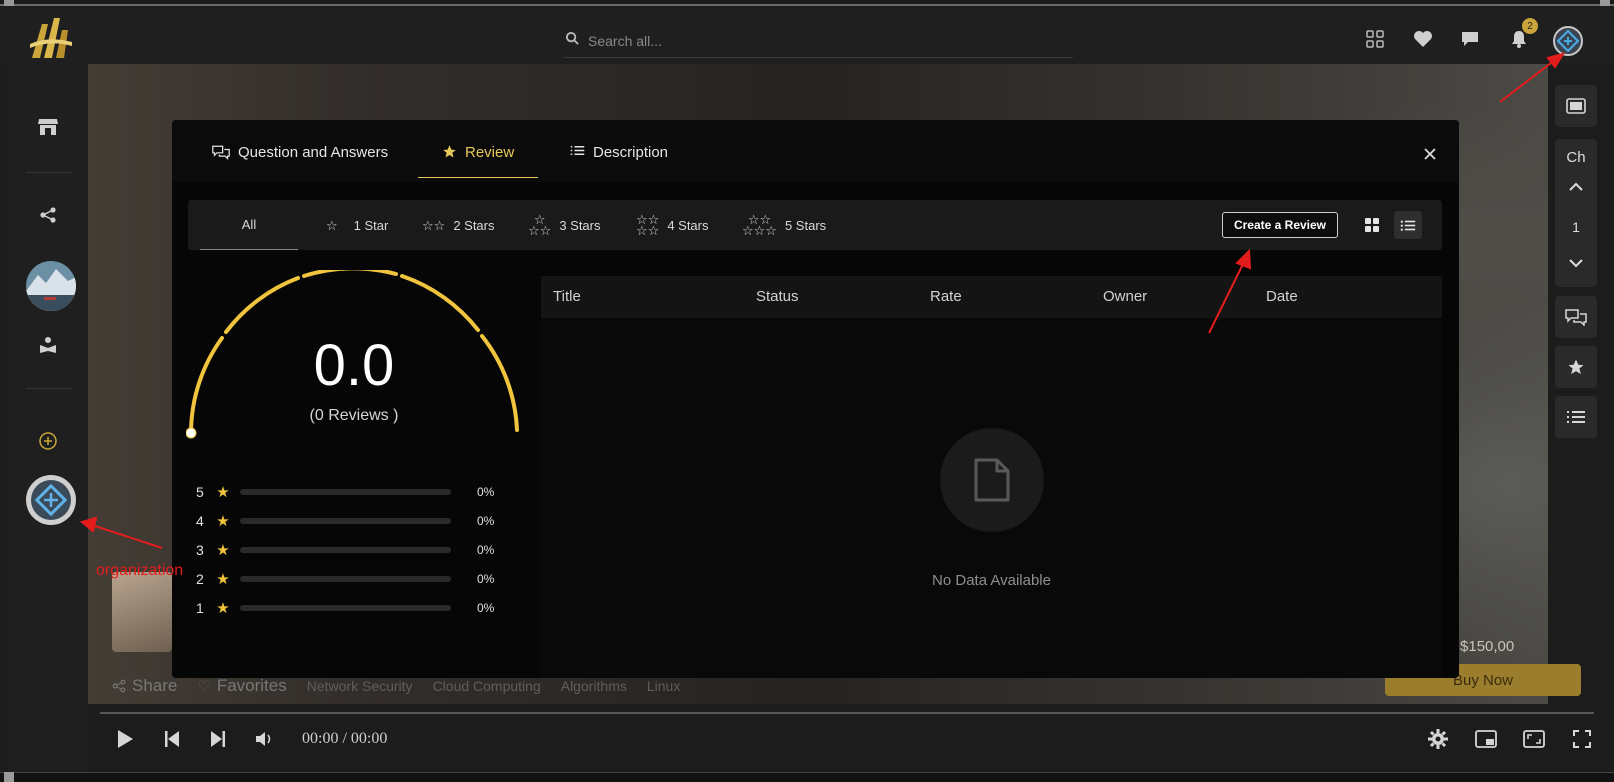  What do you see at coordinates (1486, 739) in the screenshot?
I see `picture-in-picture-icon` at bounding box center [1486, 739].